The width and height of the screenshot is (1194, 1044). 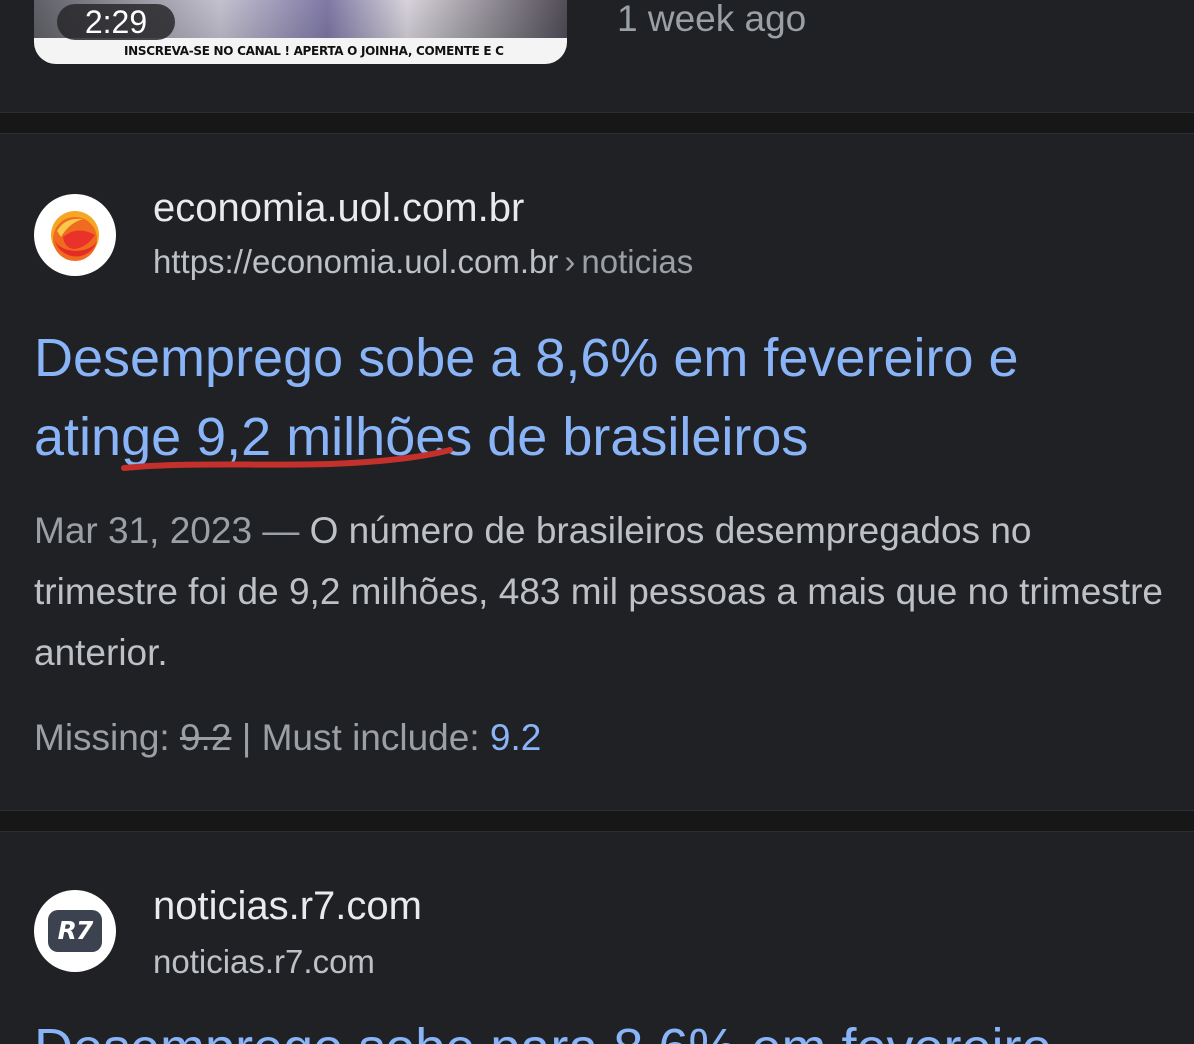 I want to click on site-url: https://economia.uol.com.br › noticias, so click(x=423, y=262).